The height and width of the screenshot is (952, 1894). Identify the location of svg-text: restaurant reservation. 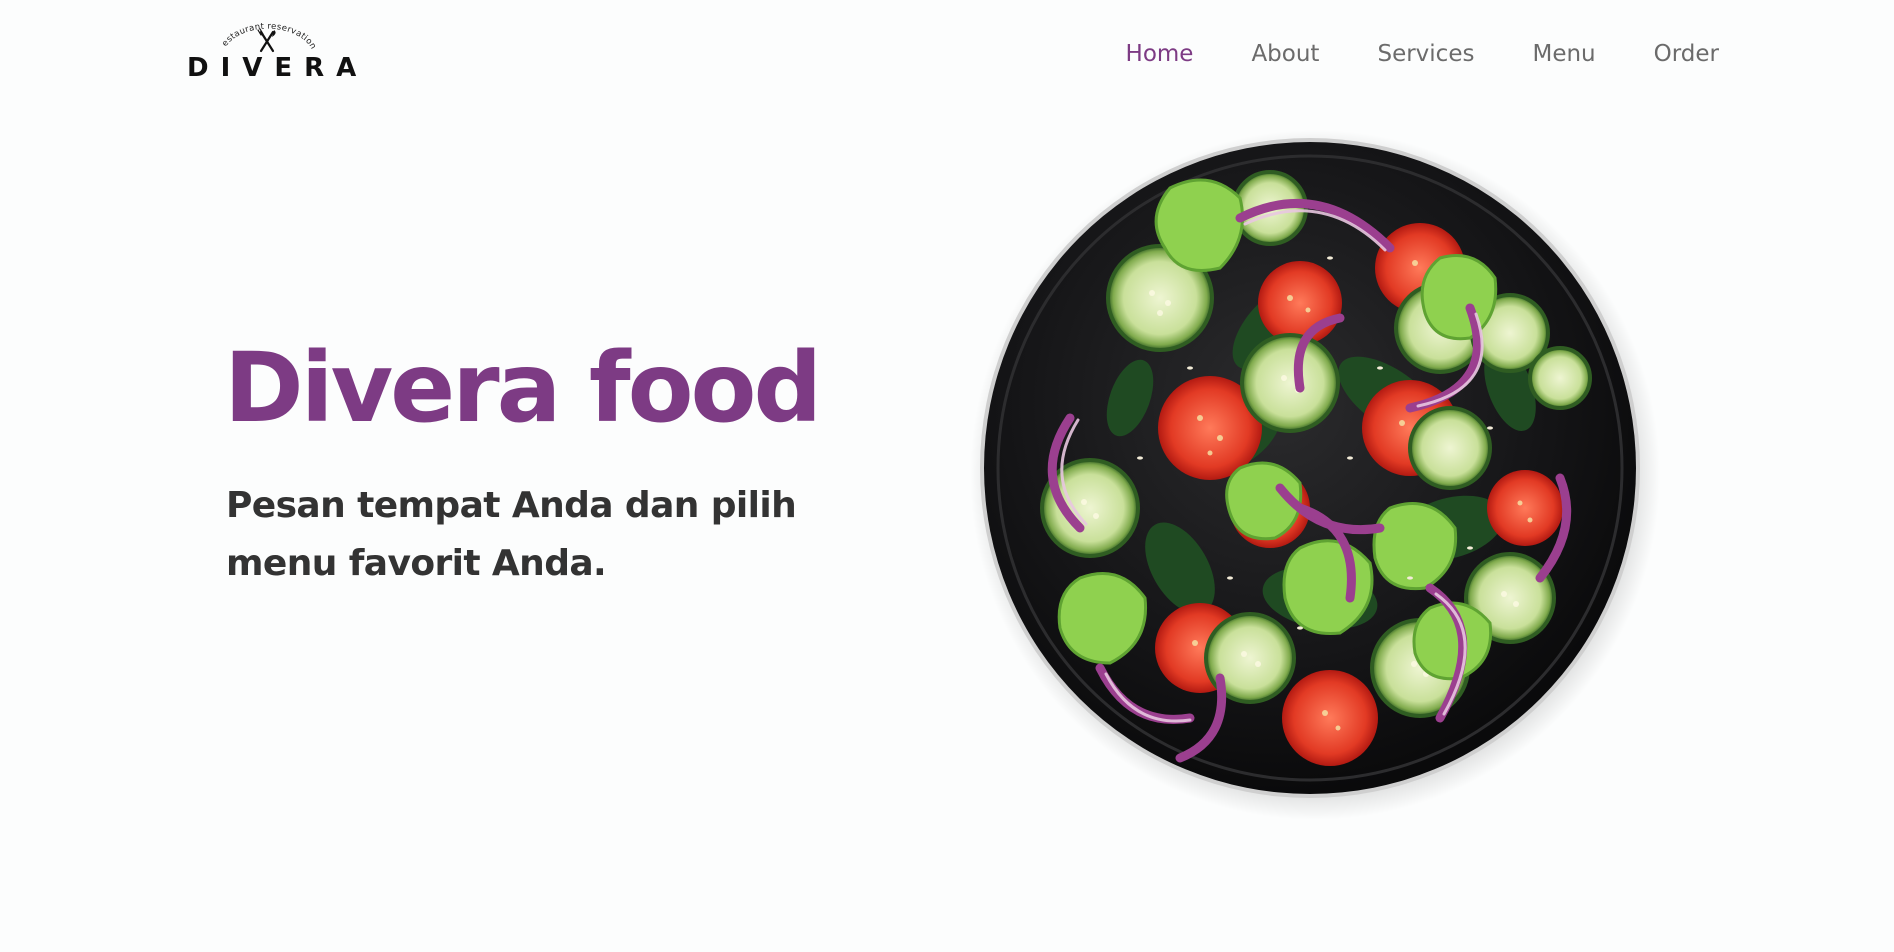
(251, 34).